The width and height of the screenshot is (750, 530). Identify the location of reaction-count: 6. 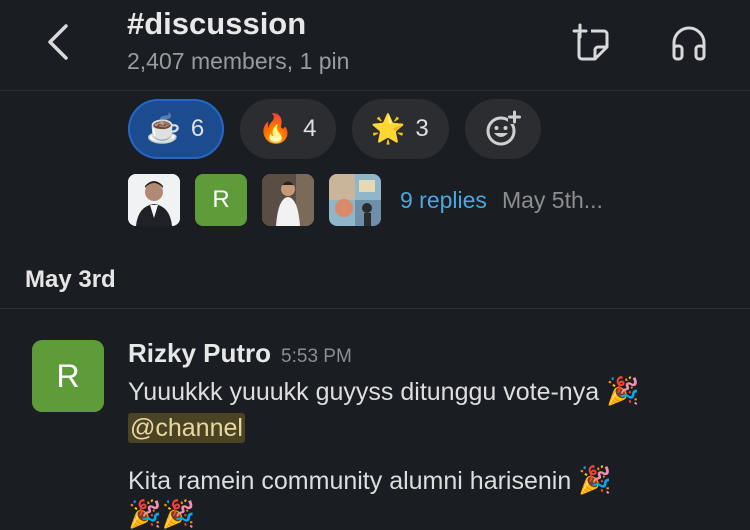
(197, 128).